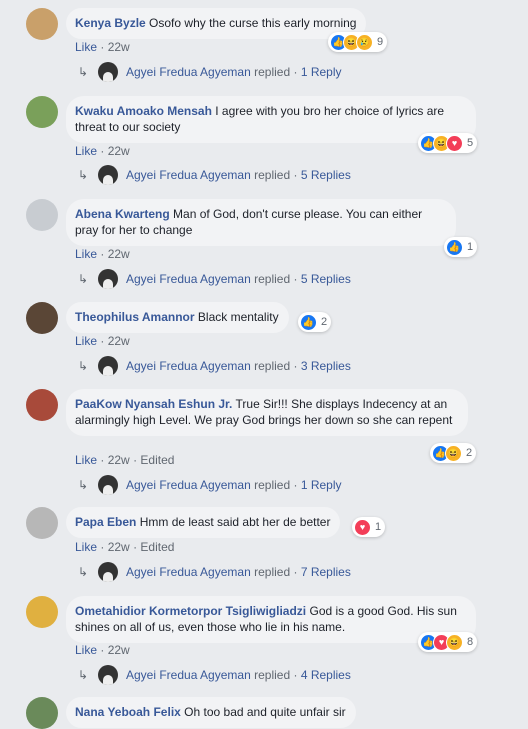  What do you see at coordinates (235, 522) in the screenshot?
I see `comment-text: Hmm de least said abt her de better` at bounding box center [235, 522].